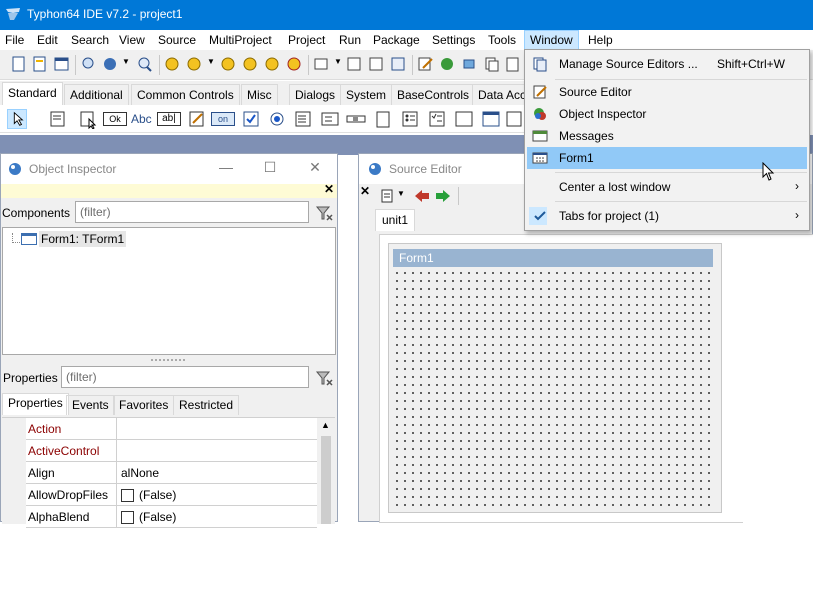  Describe the element at coordinates (491, 119) in the screenshot. I see `frame-icon` at that location.